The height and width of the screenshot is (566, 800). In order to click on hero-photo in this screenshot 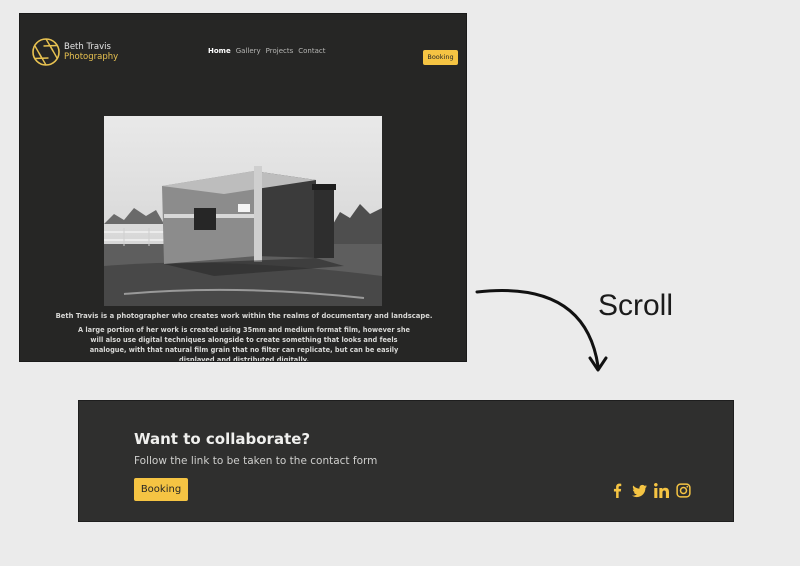, I will do `click(243, 211)`.